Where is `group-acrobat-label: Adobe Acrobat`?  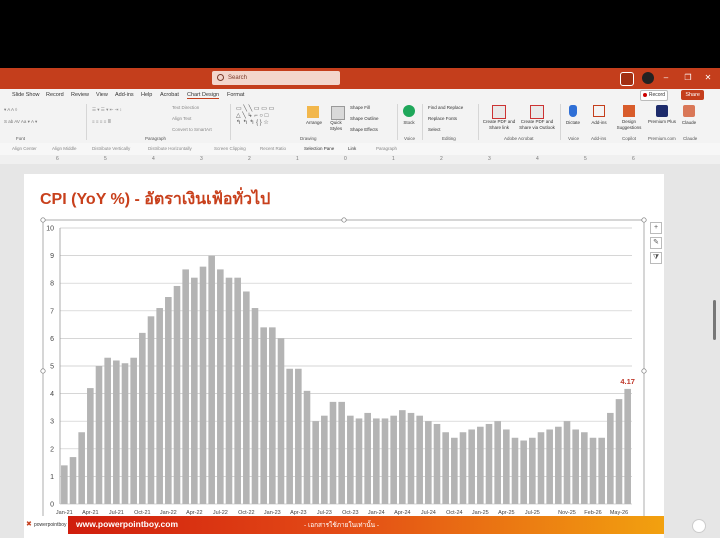
group-acrobat-label: Adobe Acrobat is located at coordinates (519, 138).